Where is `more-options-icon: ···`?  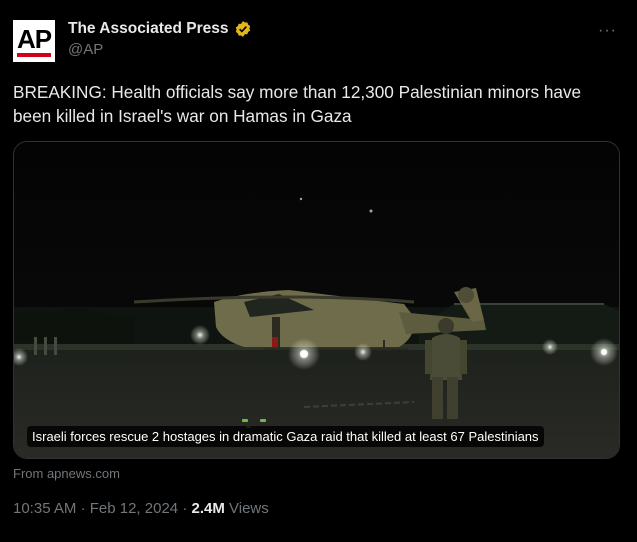
more-options-icon: ··· is located at coordinates (607, 31).